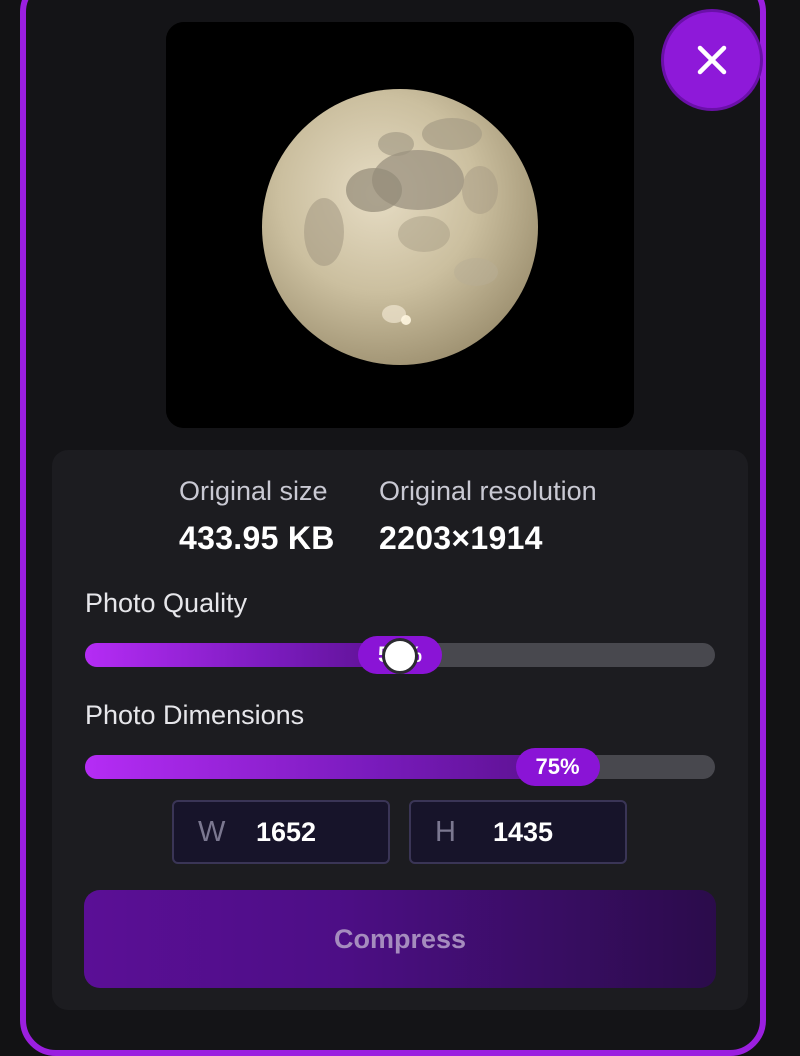 This screenshot has width=800, height=1056. What do you see at coordinates (195, 715) in the screenshot?
I see `photo-dimensions-label: Photo Dimensions` at bounding box center [195, 715].